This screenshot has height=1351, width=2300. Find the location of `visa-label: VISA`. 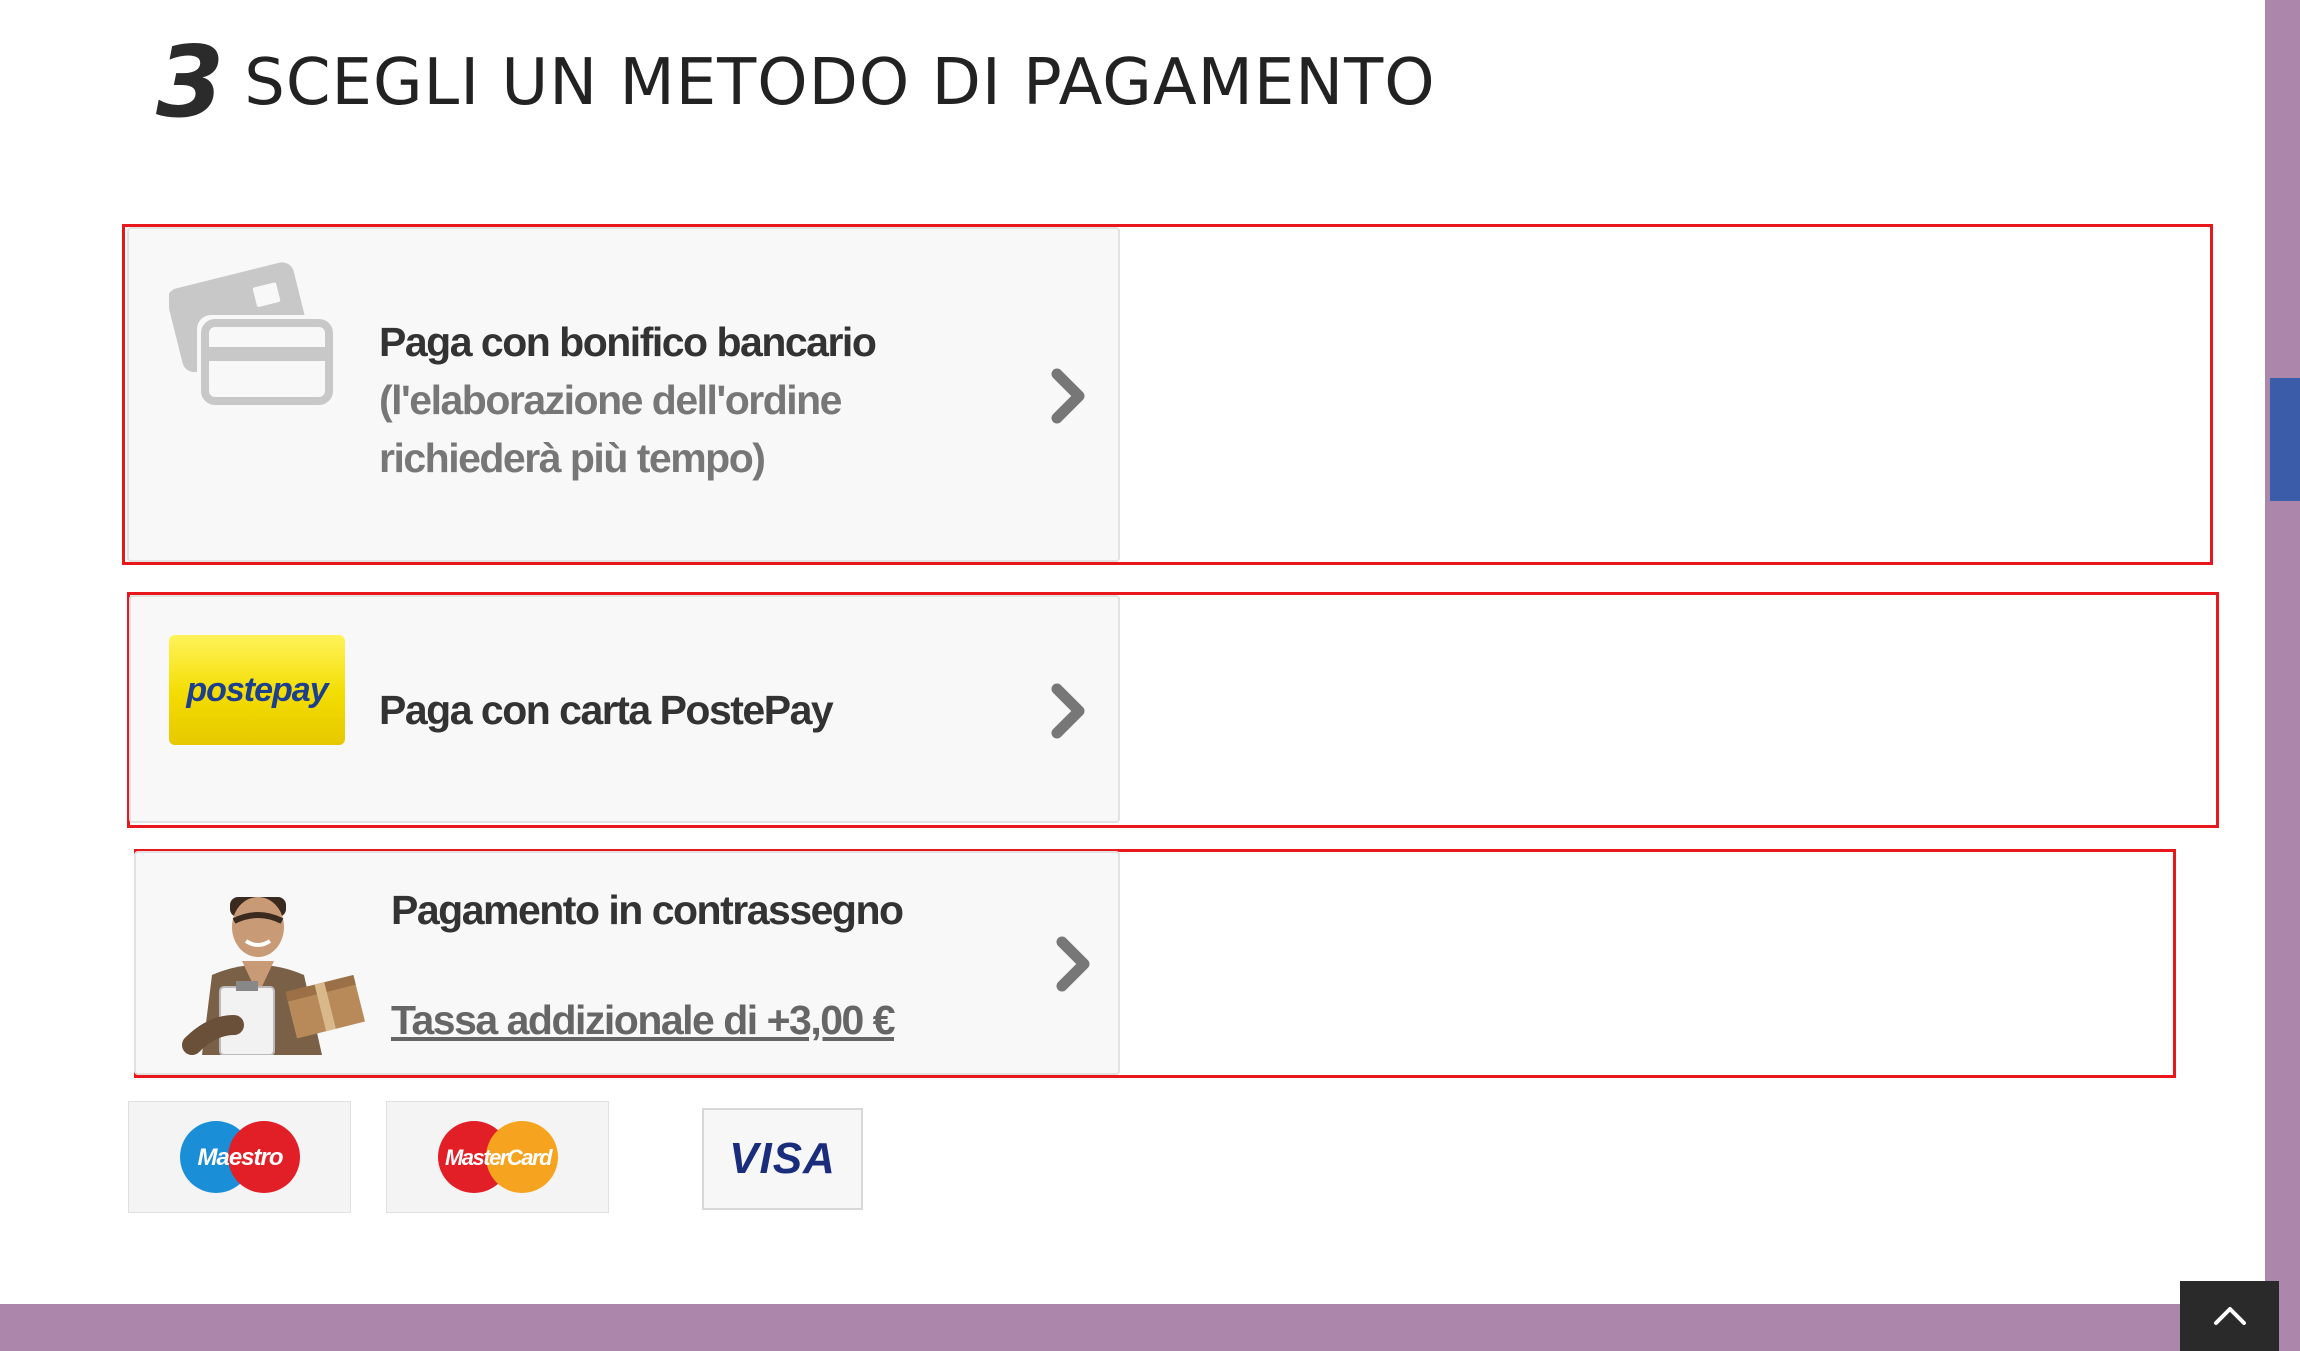

visa-label: VISA is located at coordinates (782, 1158).